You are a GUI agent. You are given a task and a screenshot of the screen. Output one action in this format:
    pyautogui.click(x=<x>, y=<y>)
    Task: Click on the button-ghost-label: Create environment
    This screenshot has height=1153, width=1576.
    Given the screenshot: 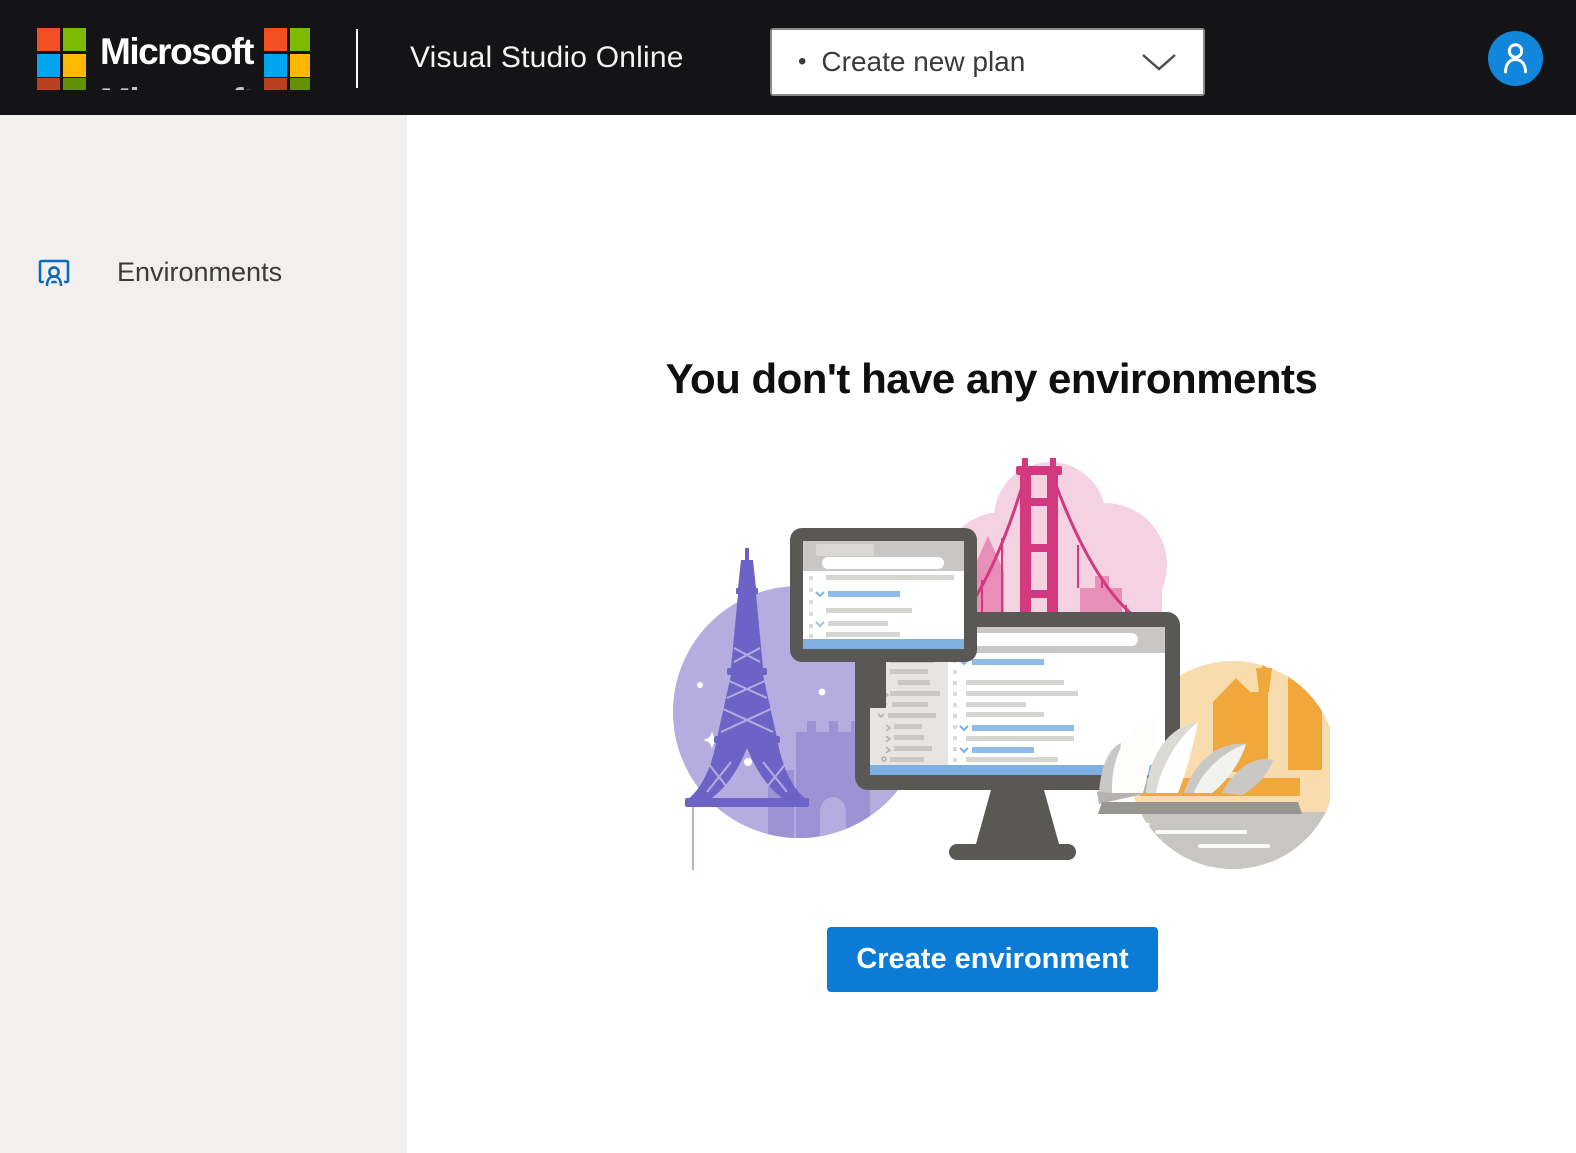 What is the action you would take?
    pyautogui.click(x=992, y=932)
    